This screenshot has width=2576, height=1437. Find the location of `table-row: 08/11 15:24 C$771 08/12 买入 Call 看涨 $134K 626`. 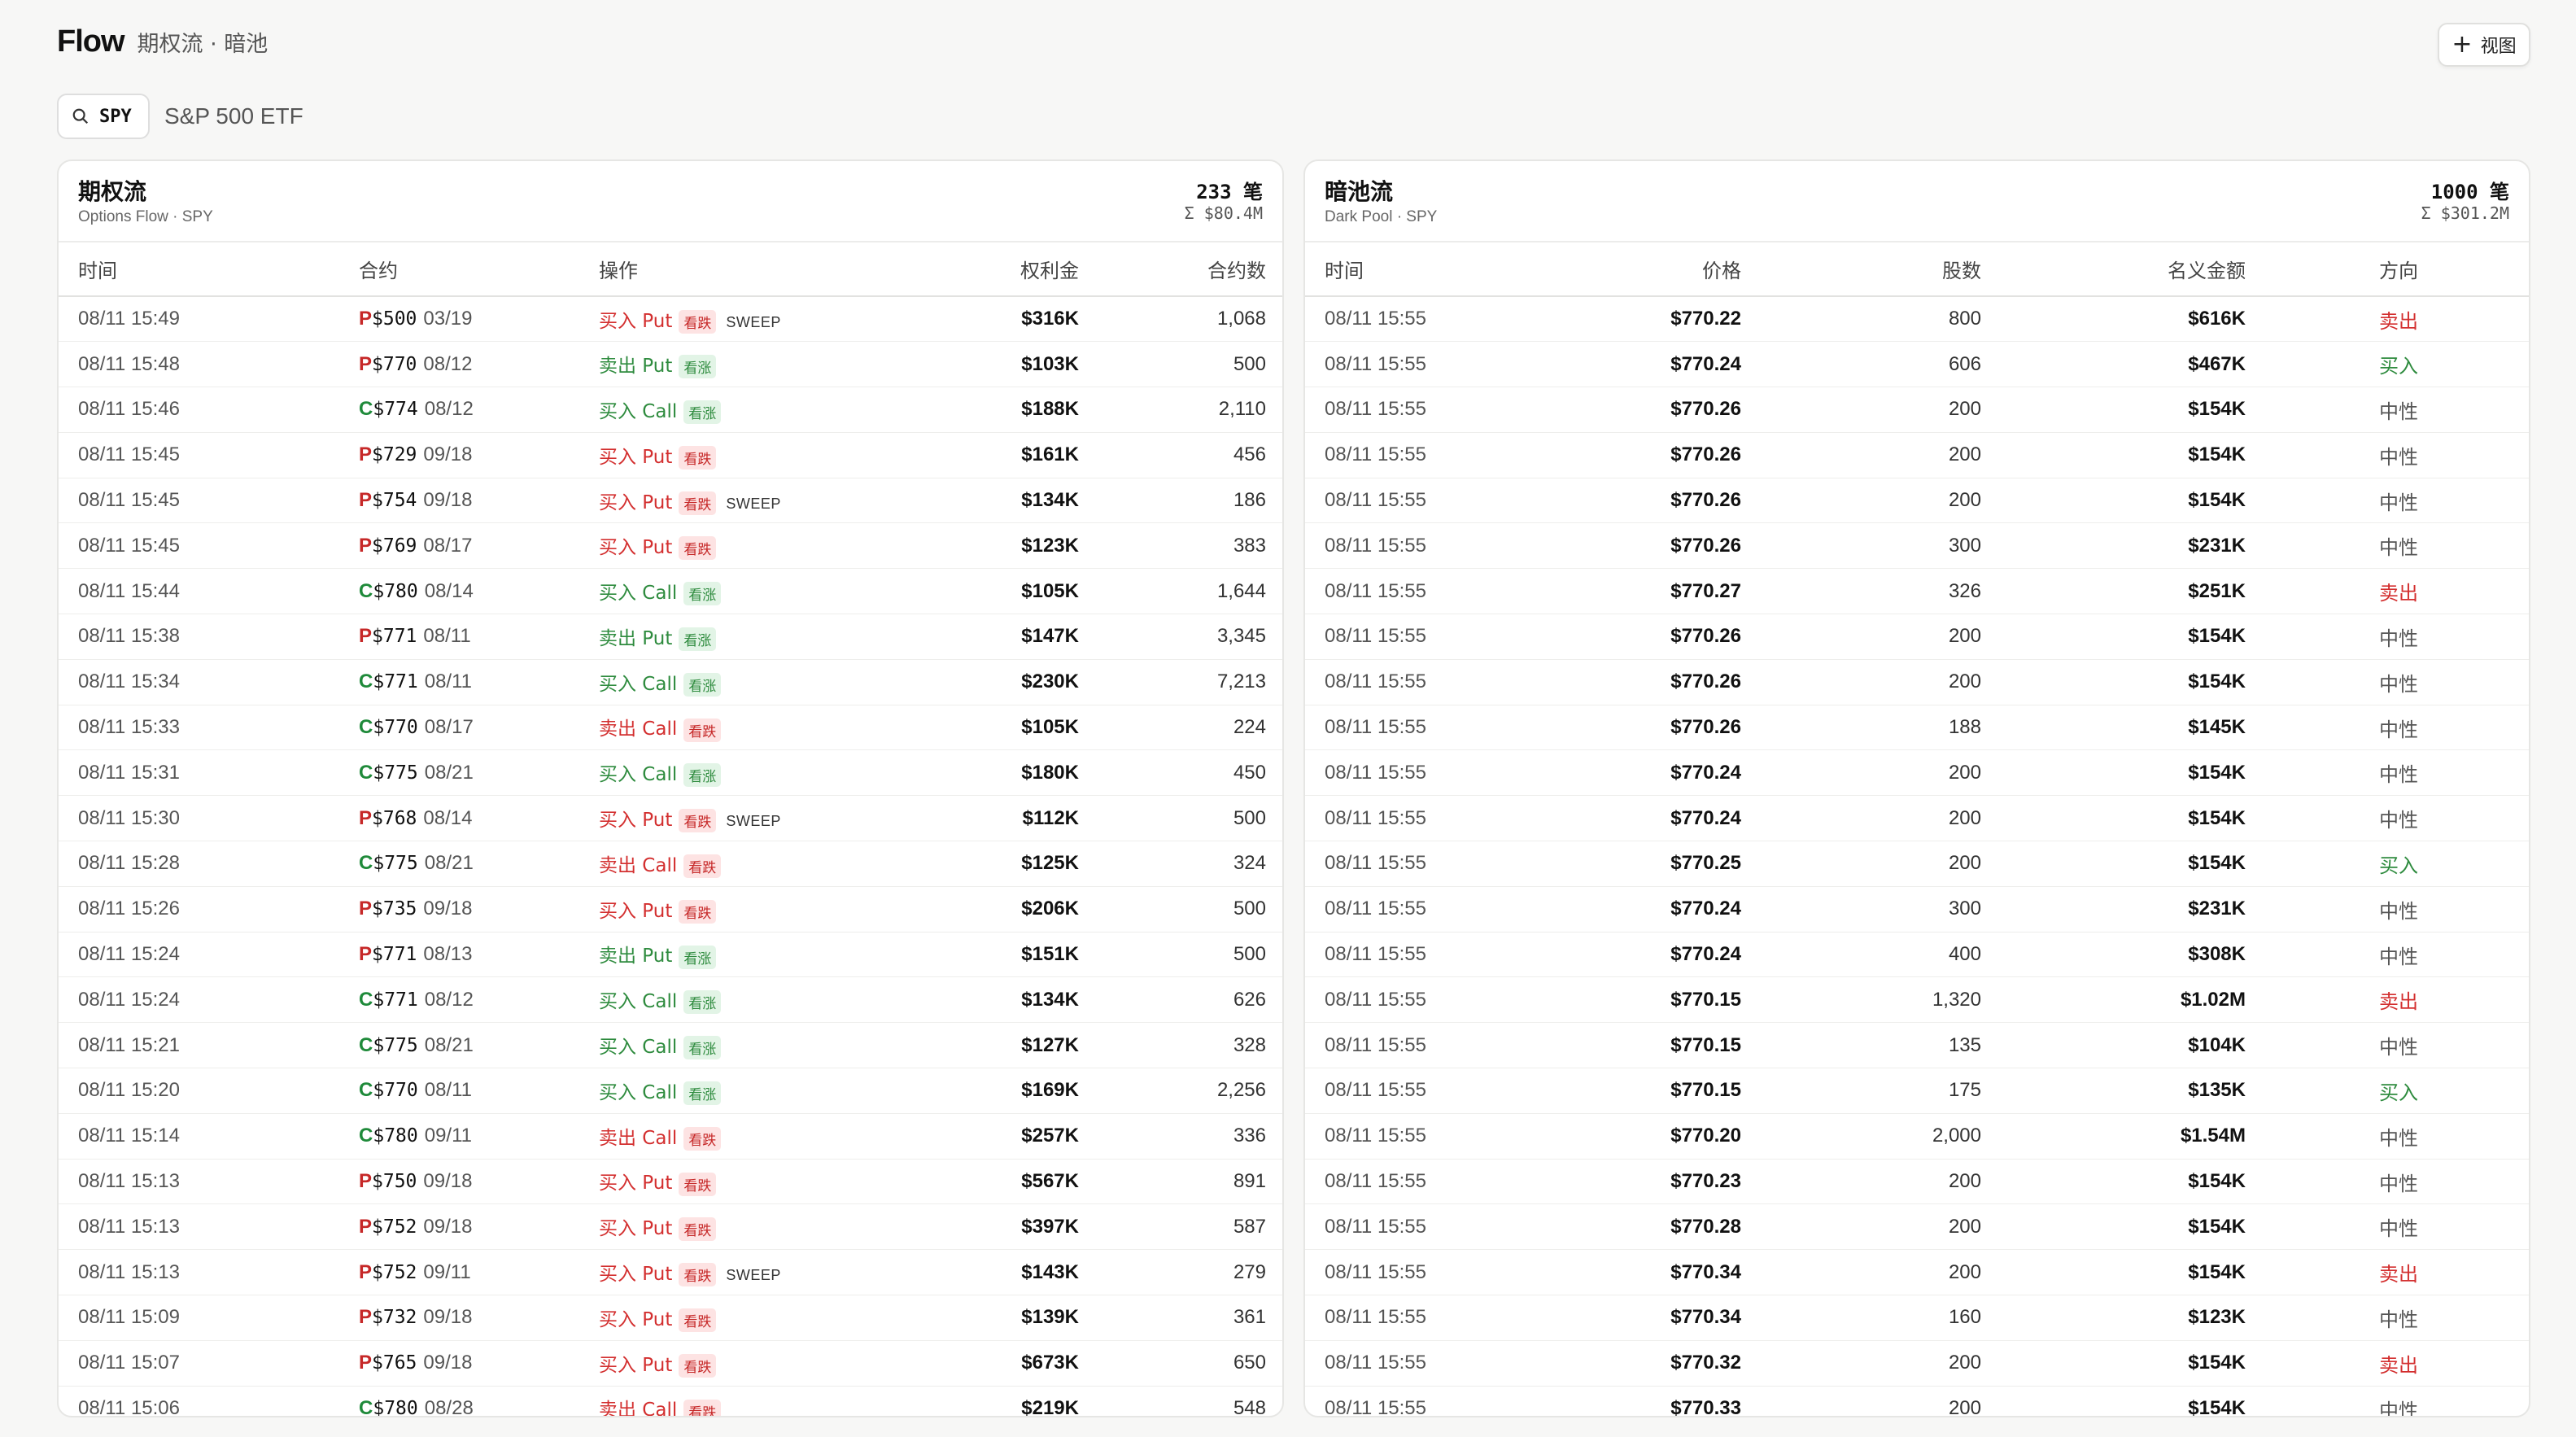

table-row: 08/11 15:24 C$771 08/12 买入 Call 看涨 $134K 626 is located at coordinates (670, 1000).